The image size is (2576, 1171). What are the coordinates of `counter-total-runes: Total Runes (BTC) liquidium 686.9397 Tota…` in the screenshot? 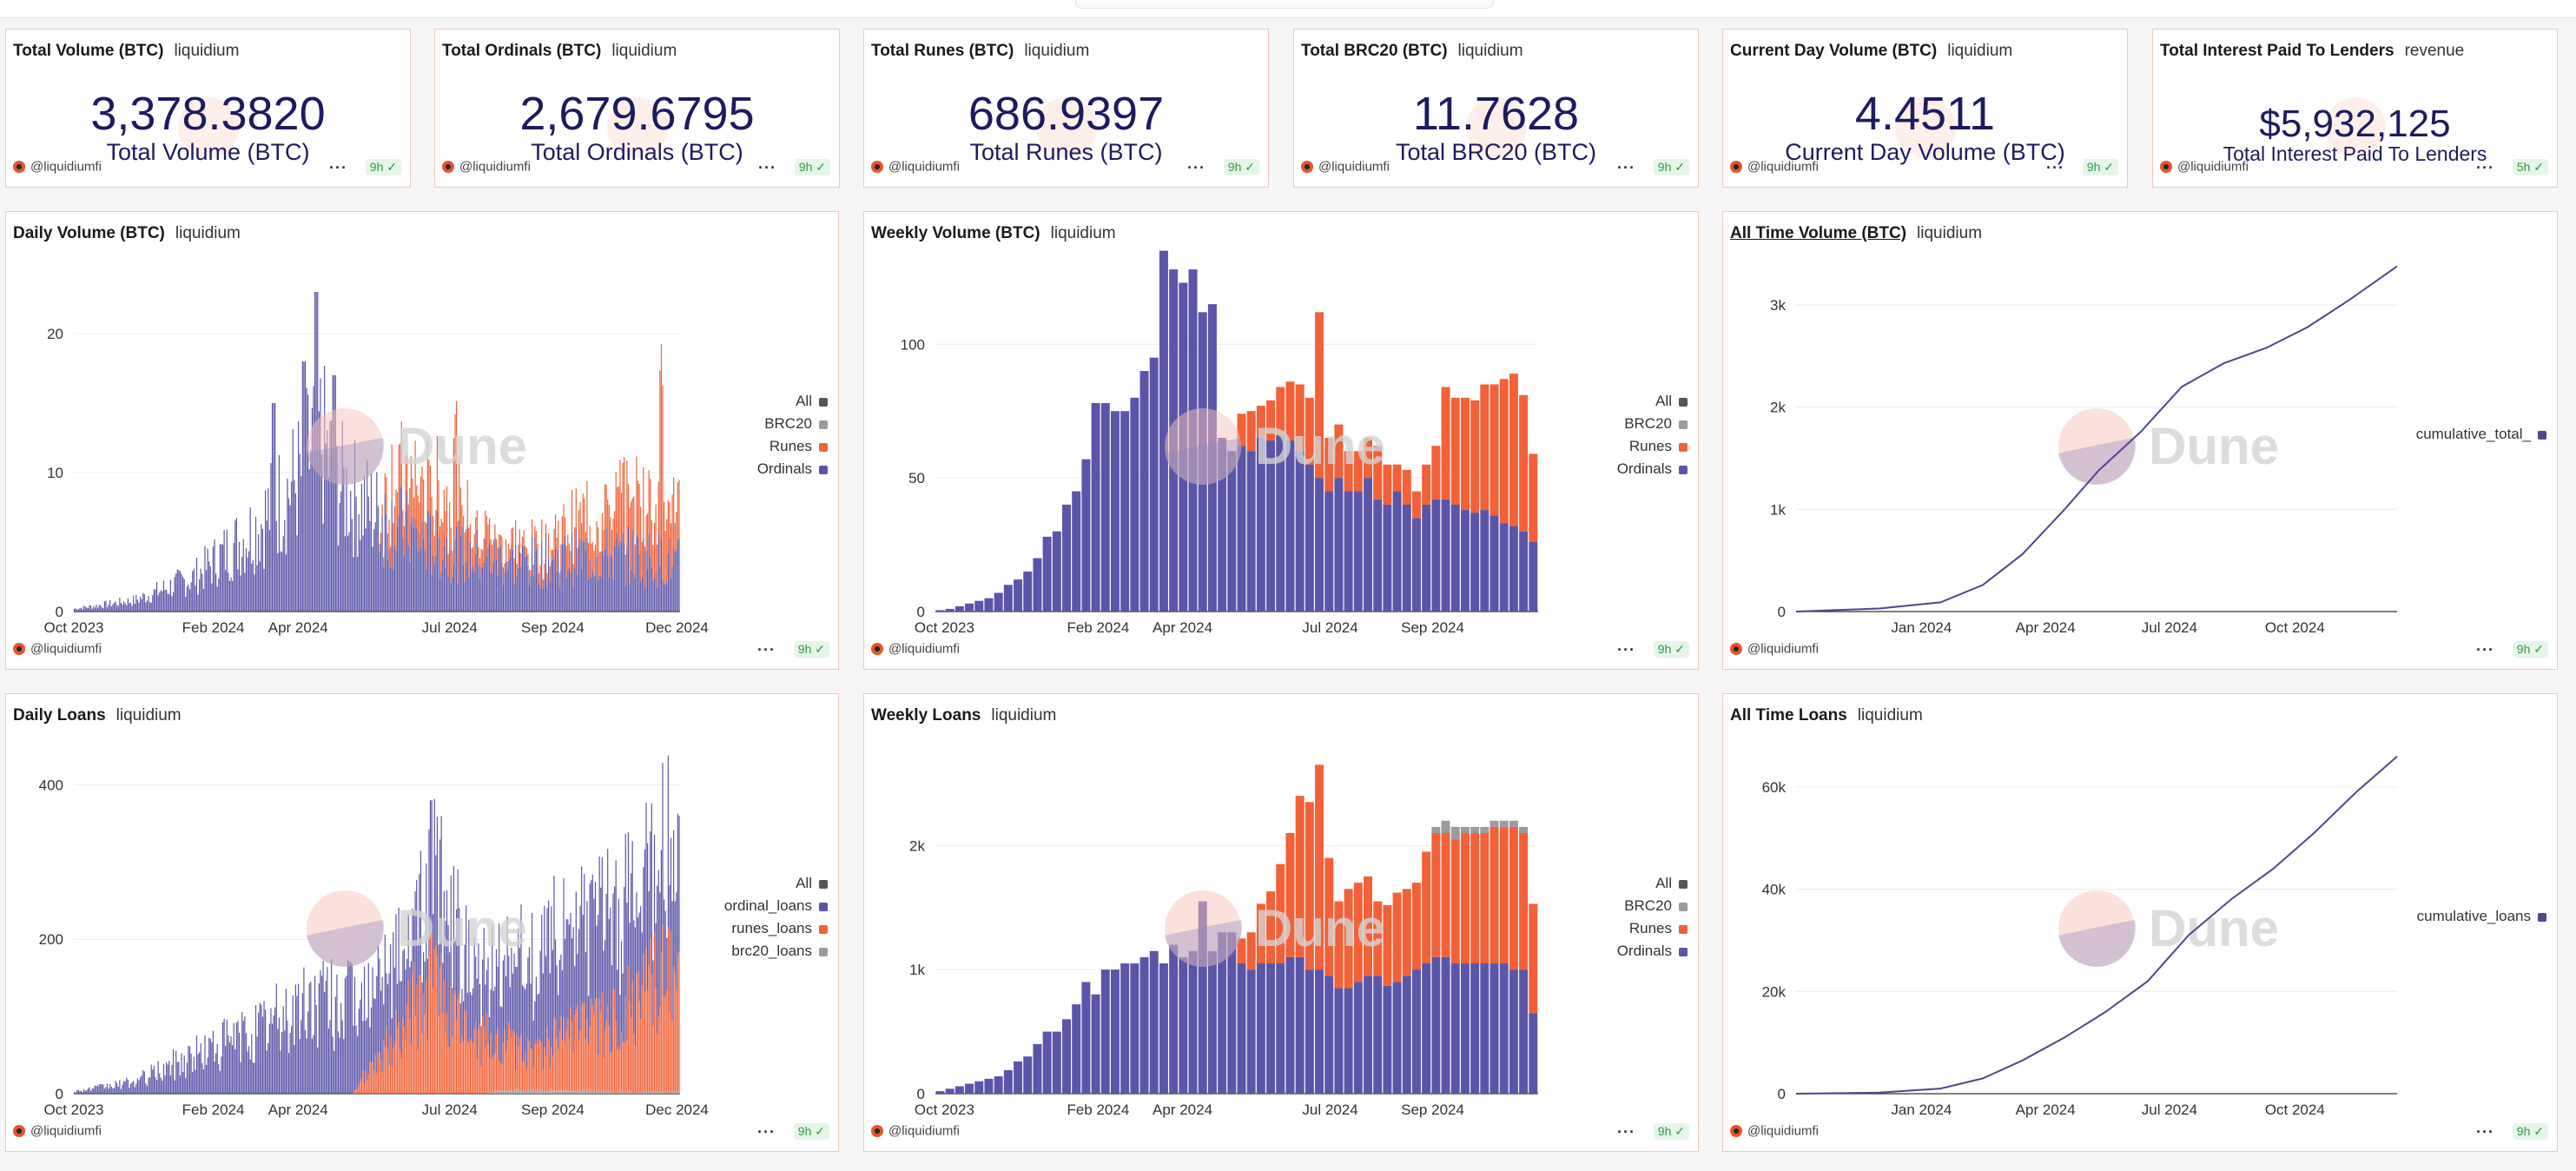 It's located at (1066, 108).